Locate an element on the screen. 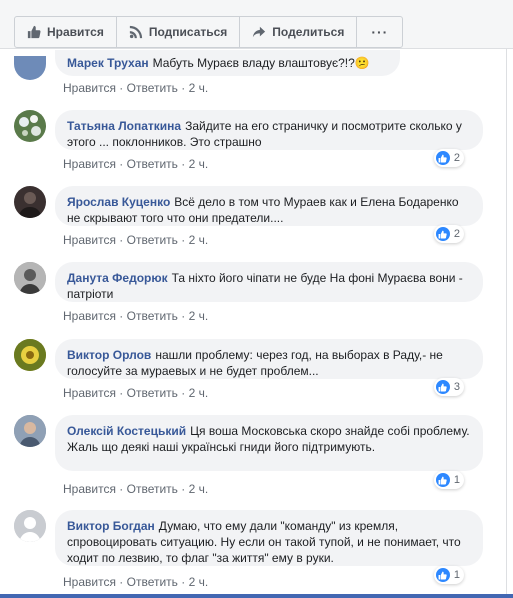 The height and width of the screenshot is (598, 513). default-avatar-icon is located at coordinates (30, 526).